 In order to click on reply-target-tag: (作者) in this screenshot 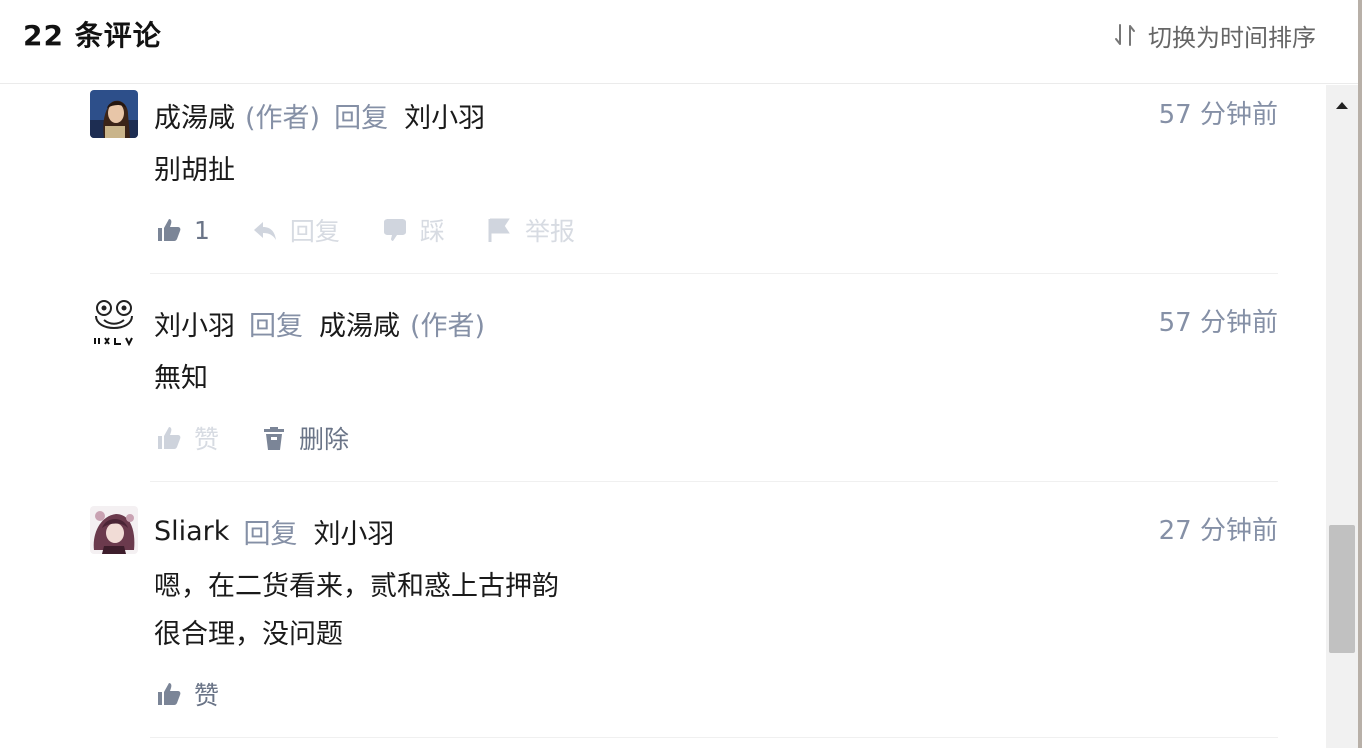, I will do `click(448, 326)`.